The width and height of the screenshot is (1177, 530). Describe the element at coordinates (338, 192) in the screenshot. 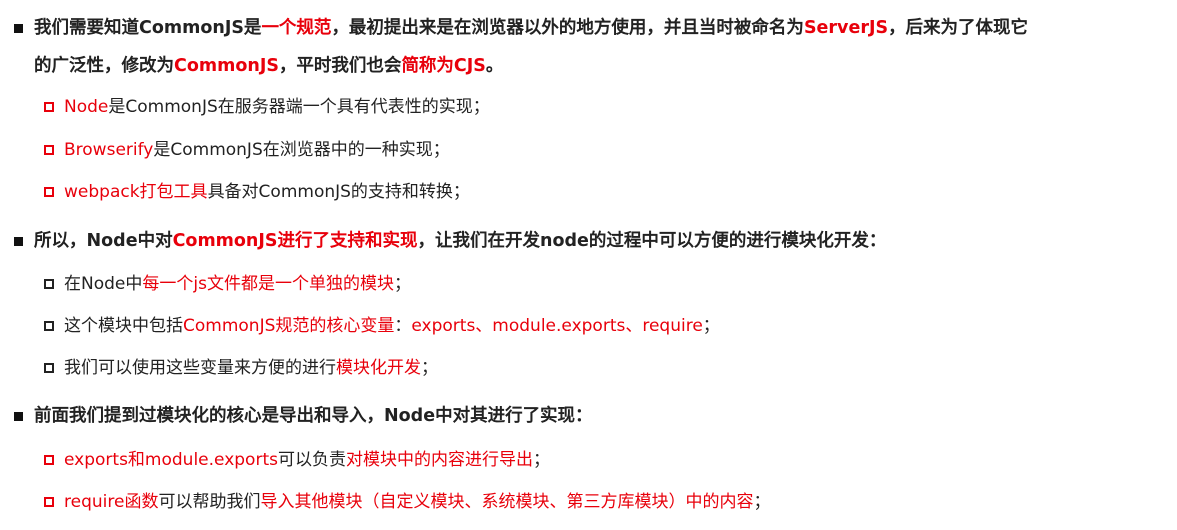

I see `text-run: 具备对CommonJS的支持和转换；` at that location.